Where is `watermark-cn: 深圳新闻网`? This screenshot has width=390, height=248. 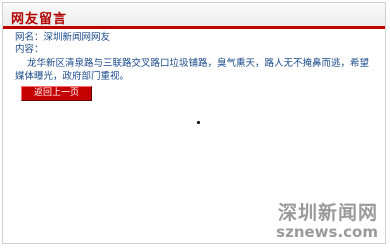
watermark-cn: 深圳新闻网 is located at coordinates (327, 213).